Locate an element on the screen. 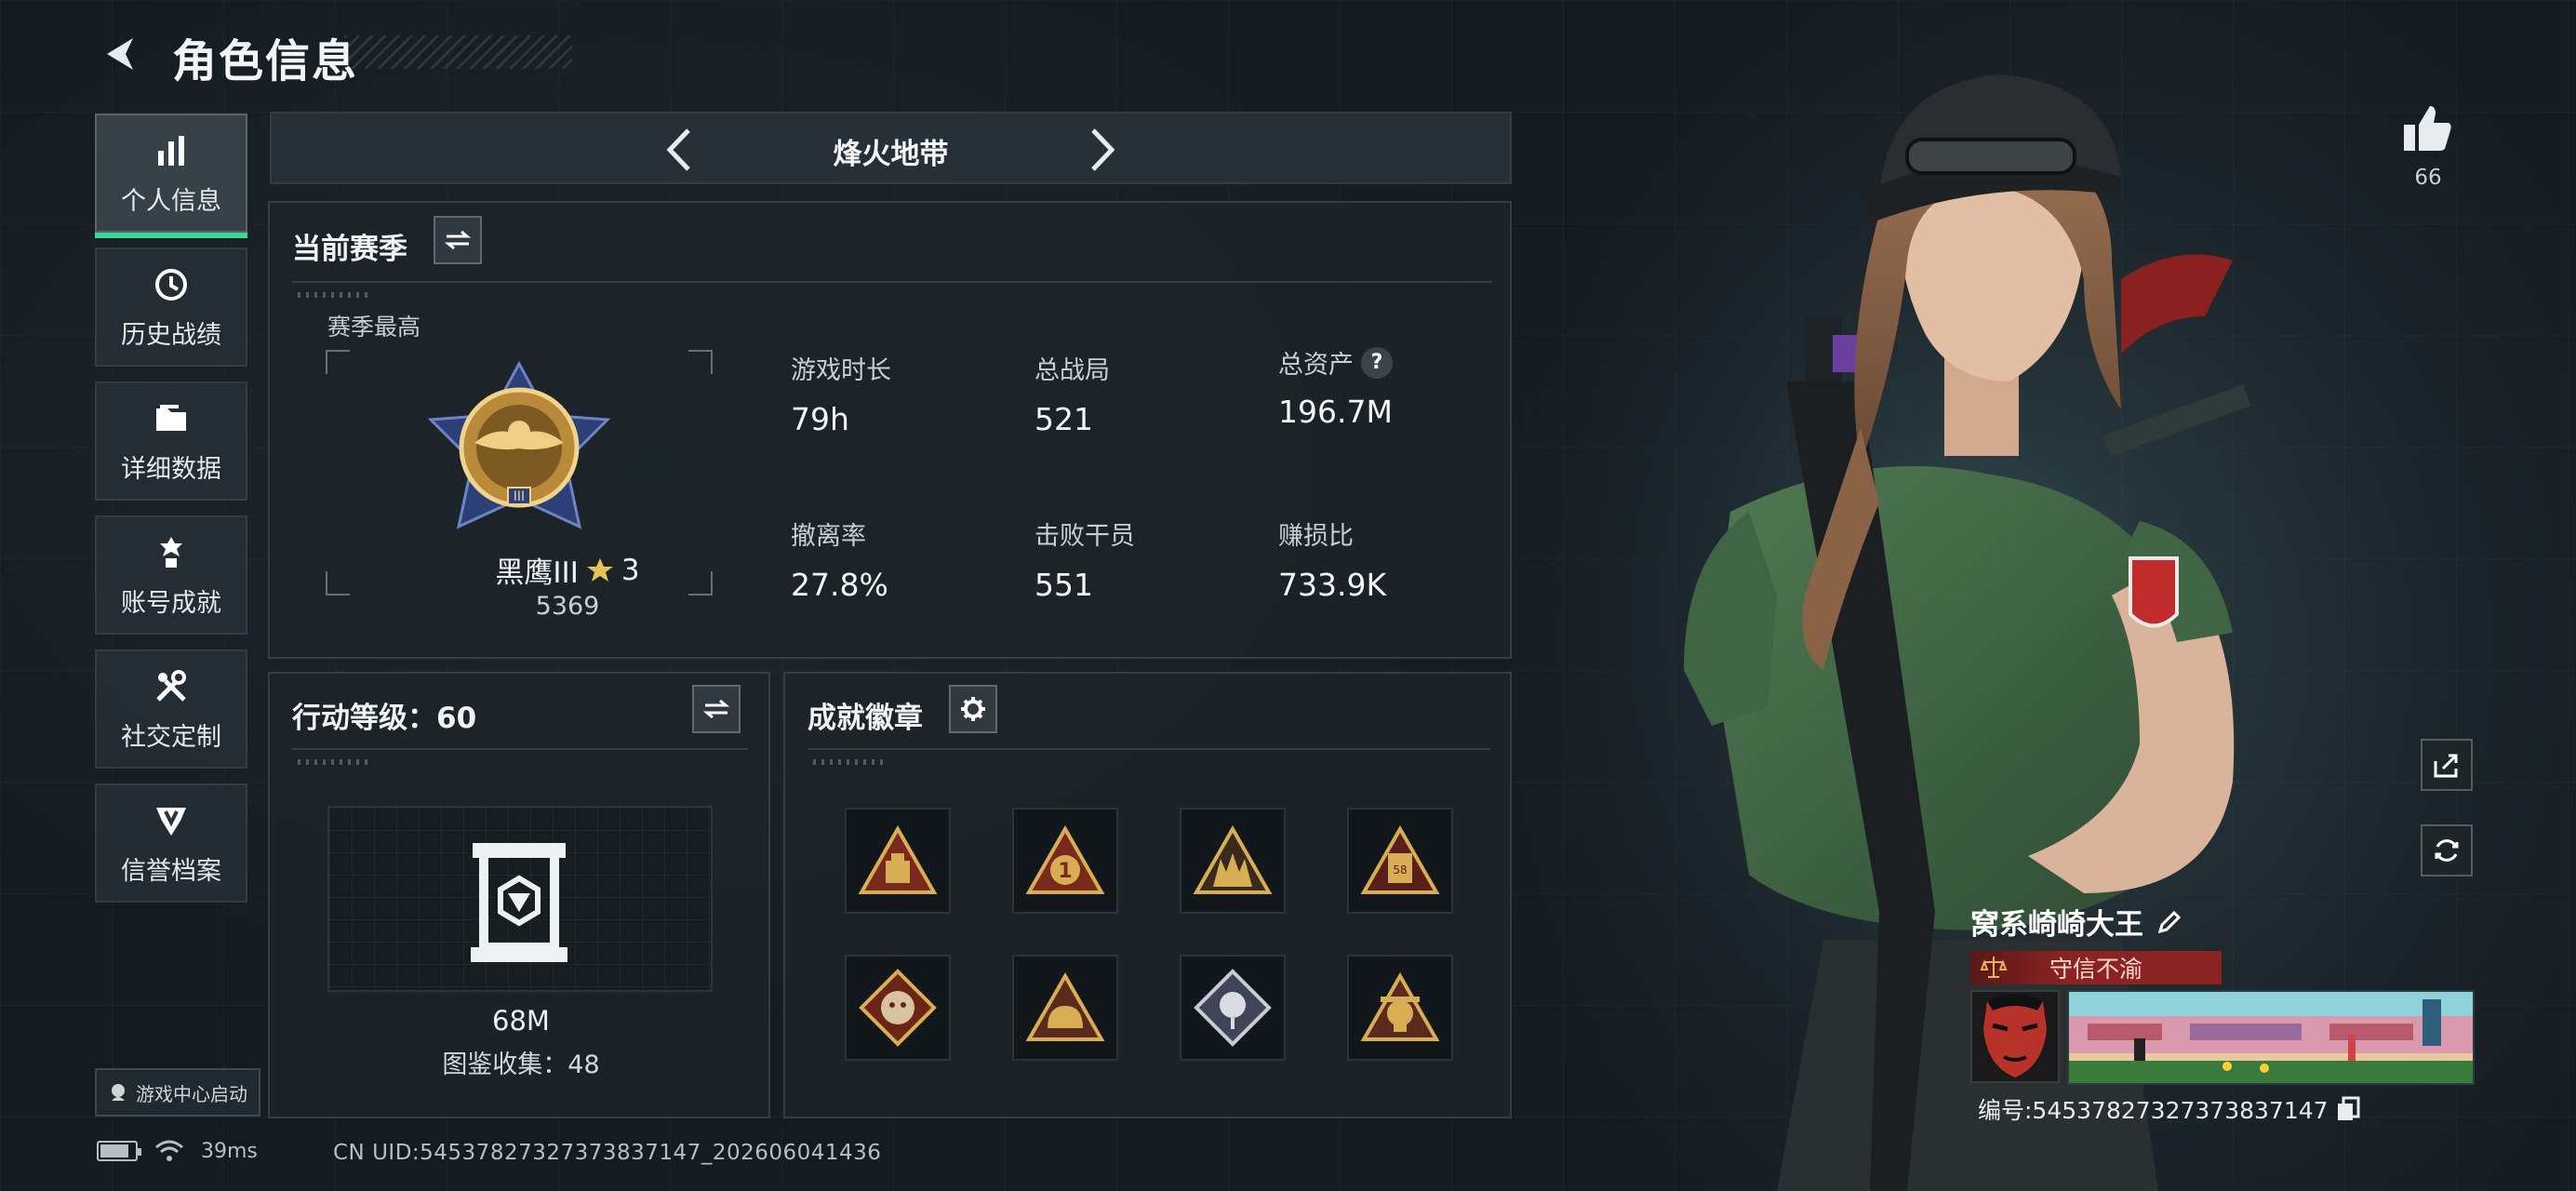 The image size is (2576, 1191). tools-icon is located at coordinates (171, 686).